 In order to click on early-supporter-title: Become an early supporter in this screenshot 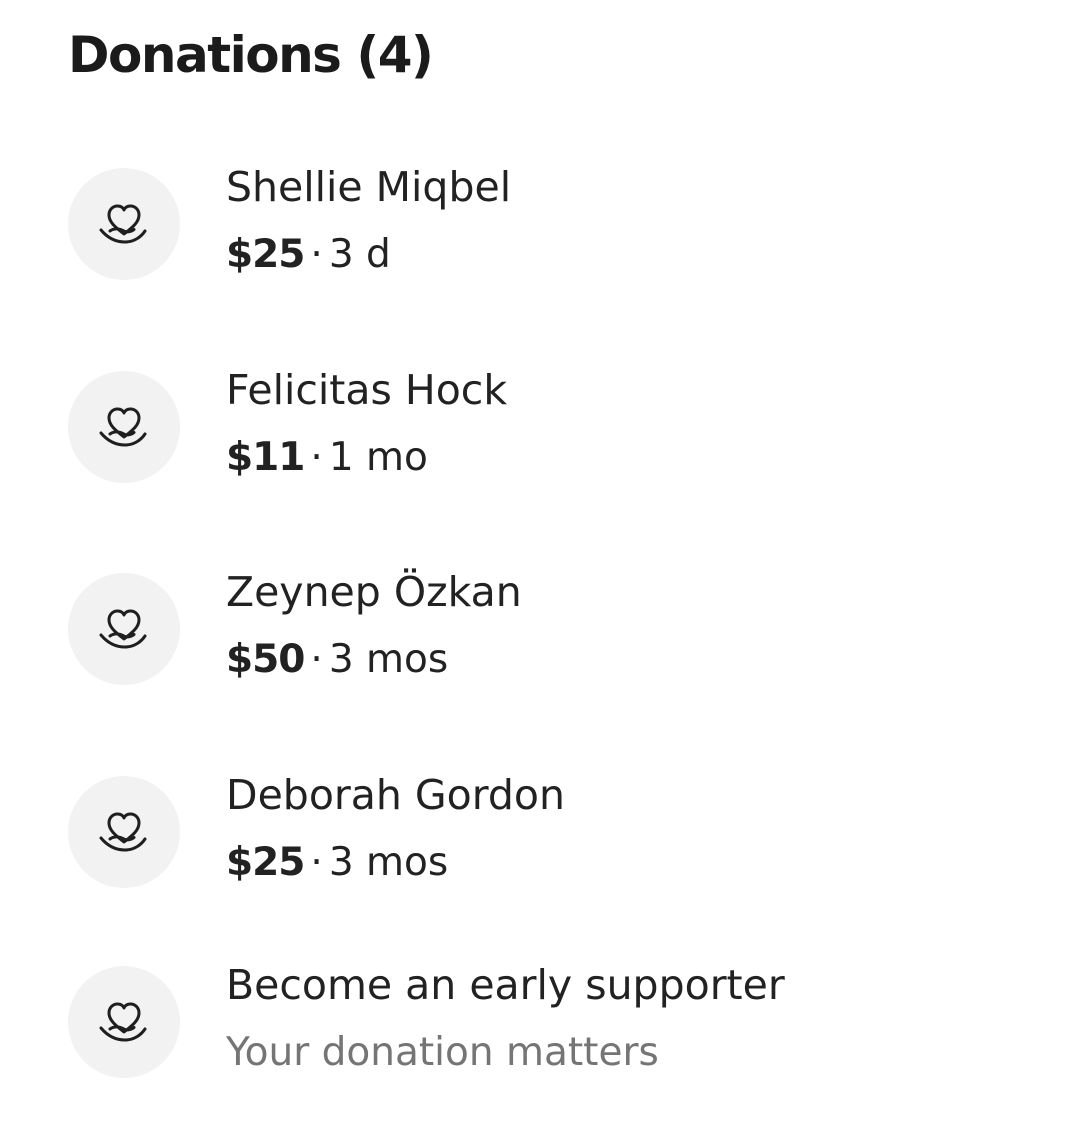, I will do `click(505, 985)`.